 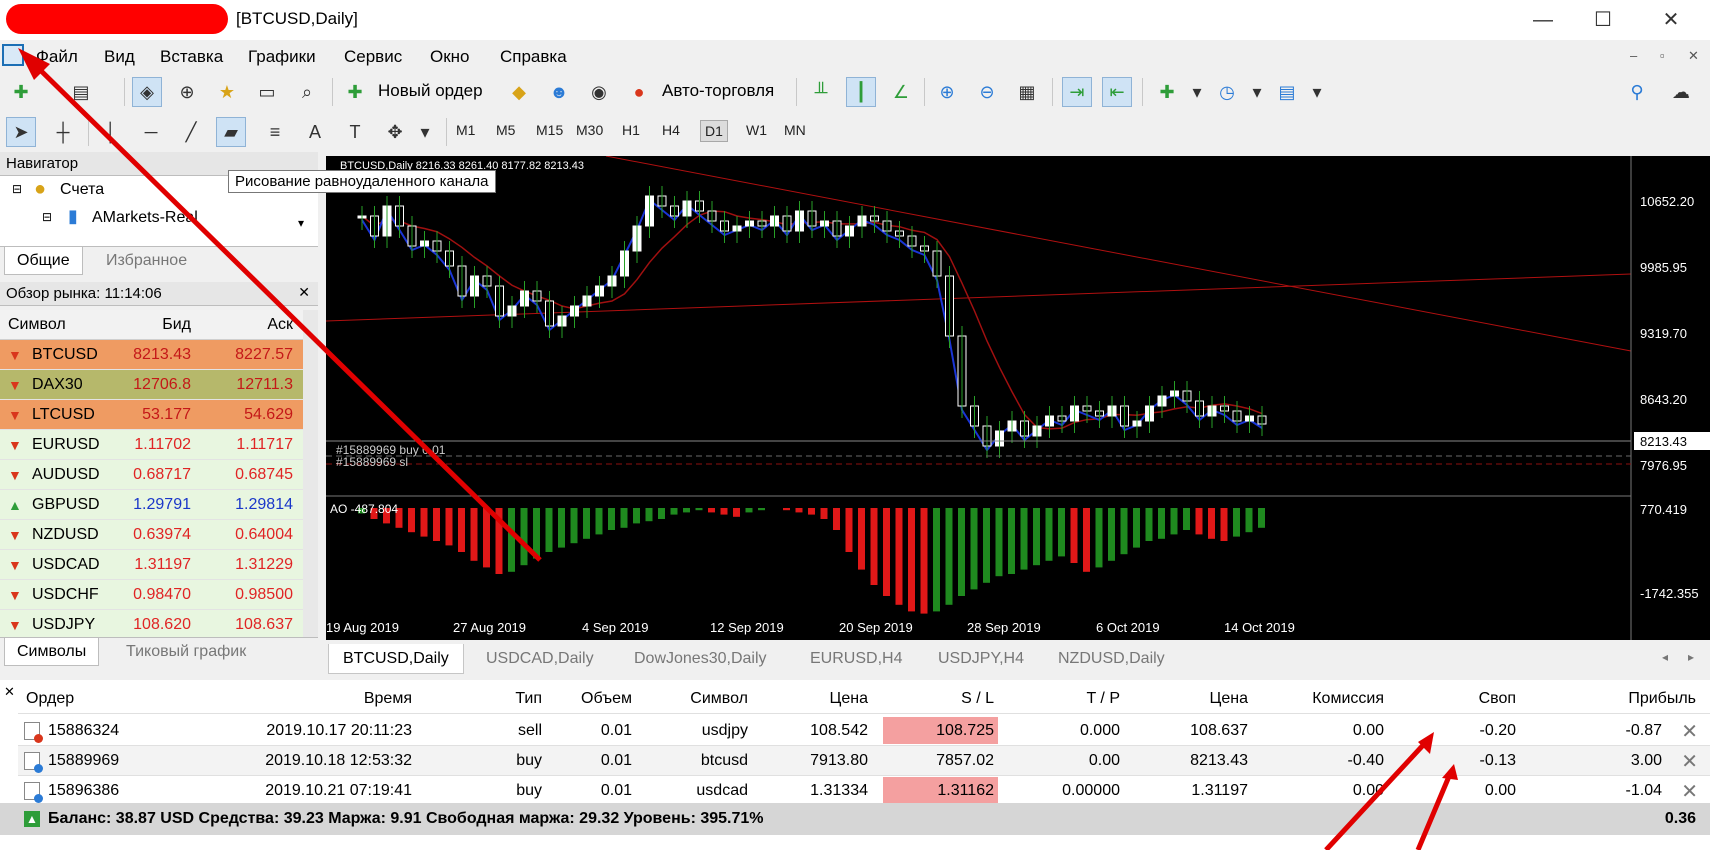 I want to click on market-watch-row: ▼ BTCUSD 8213.43 8227.57, so click(x=151, y=355).